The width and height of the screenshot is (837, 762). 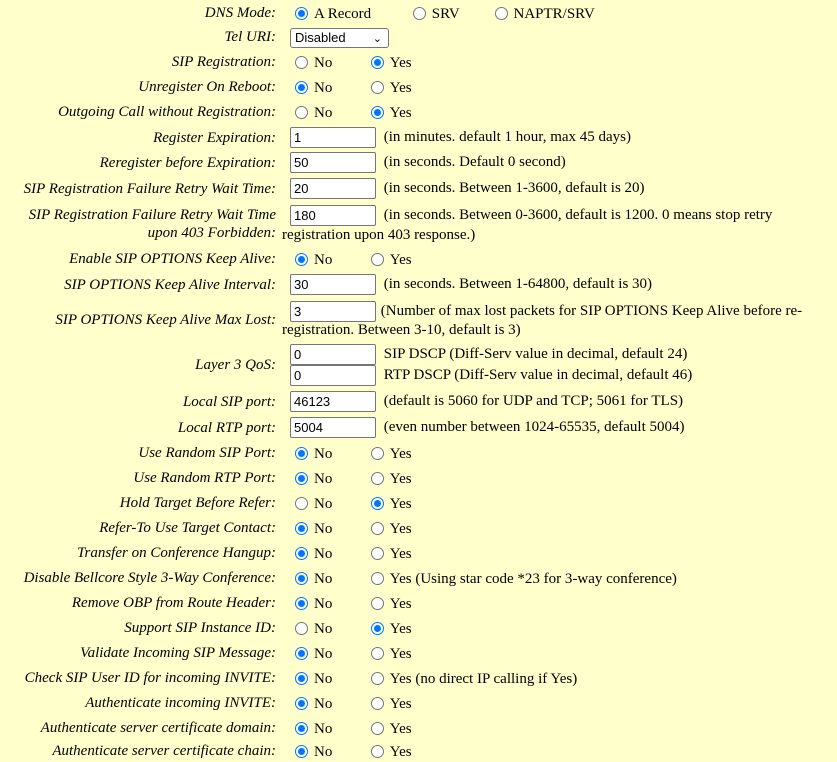 I want to click on disable-bellcore-3way-no: No, so click(x=326, y=579).